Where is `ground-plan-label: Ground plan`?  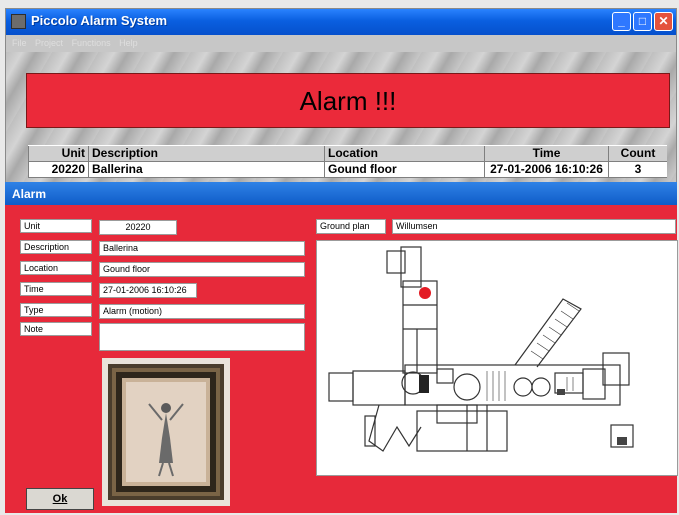
ground-plan-label: Ground plan is located at coordinates (351, 226).